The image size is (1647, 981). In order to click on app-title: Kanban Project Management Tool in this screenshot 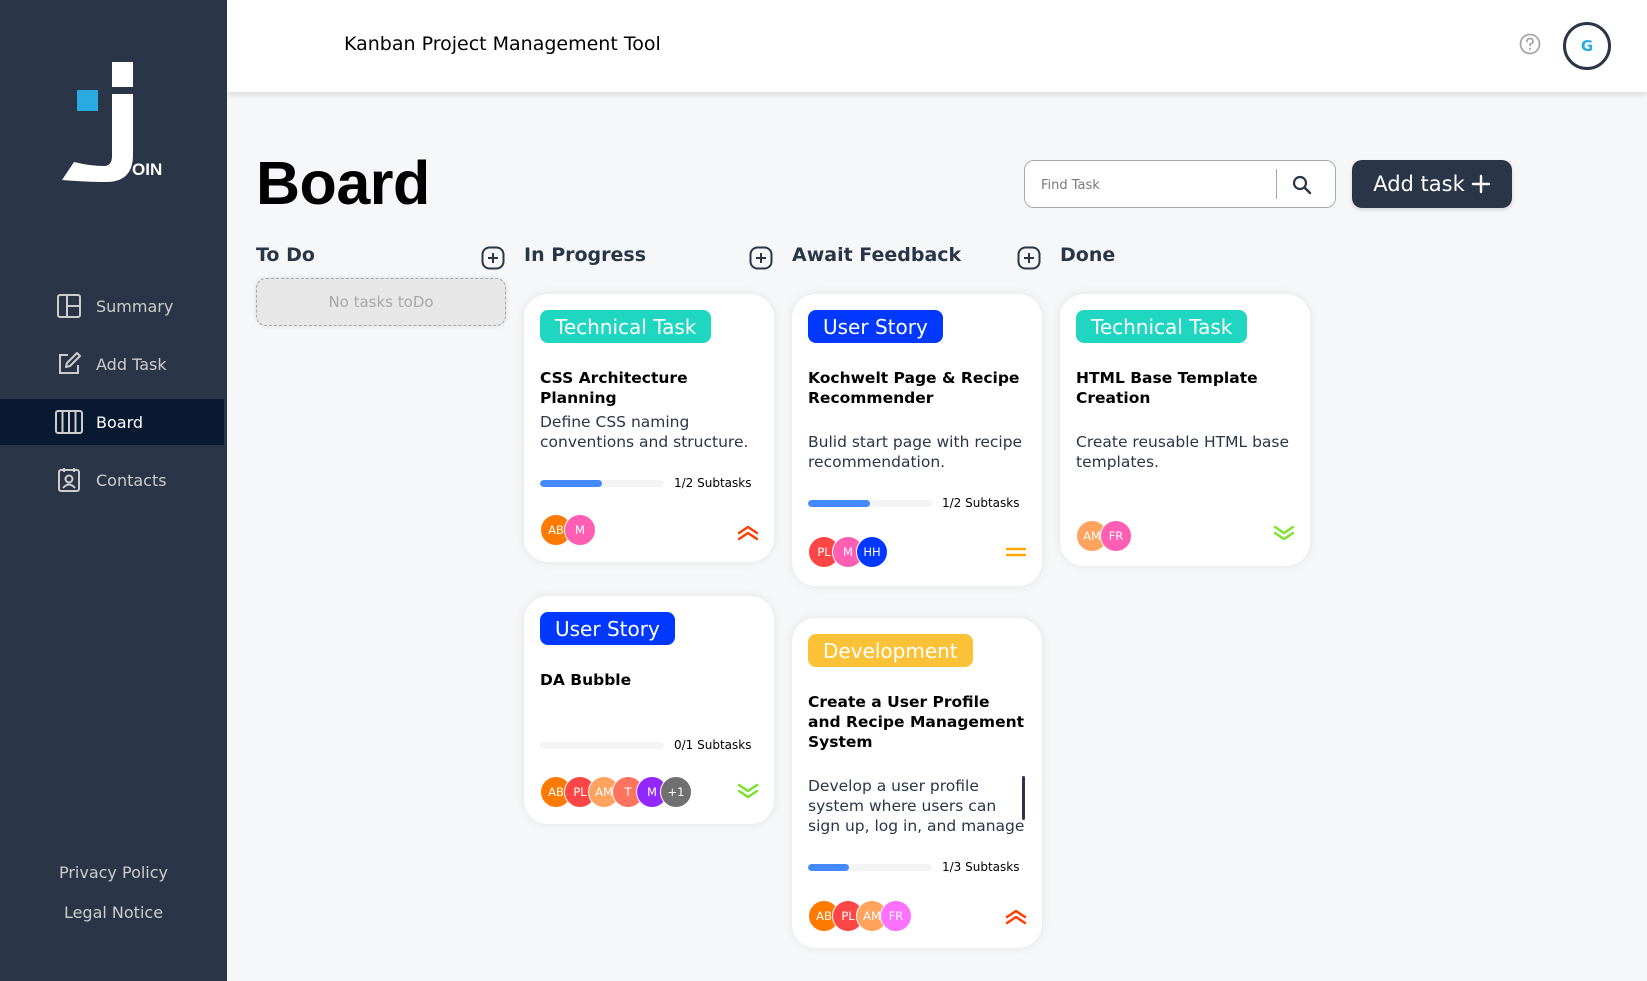, I will do `click(502, 44)`.